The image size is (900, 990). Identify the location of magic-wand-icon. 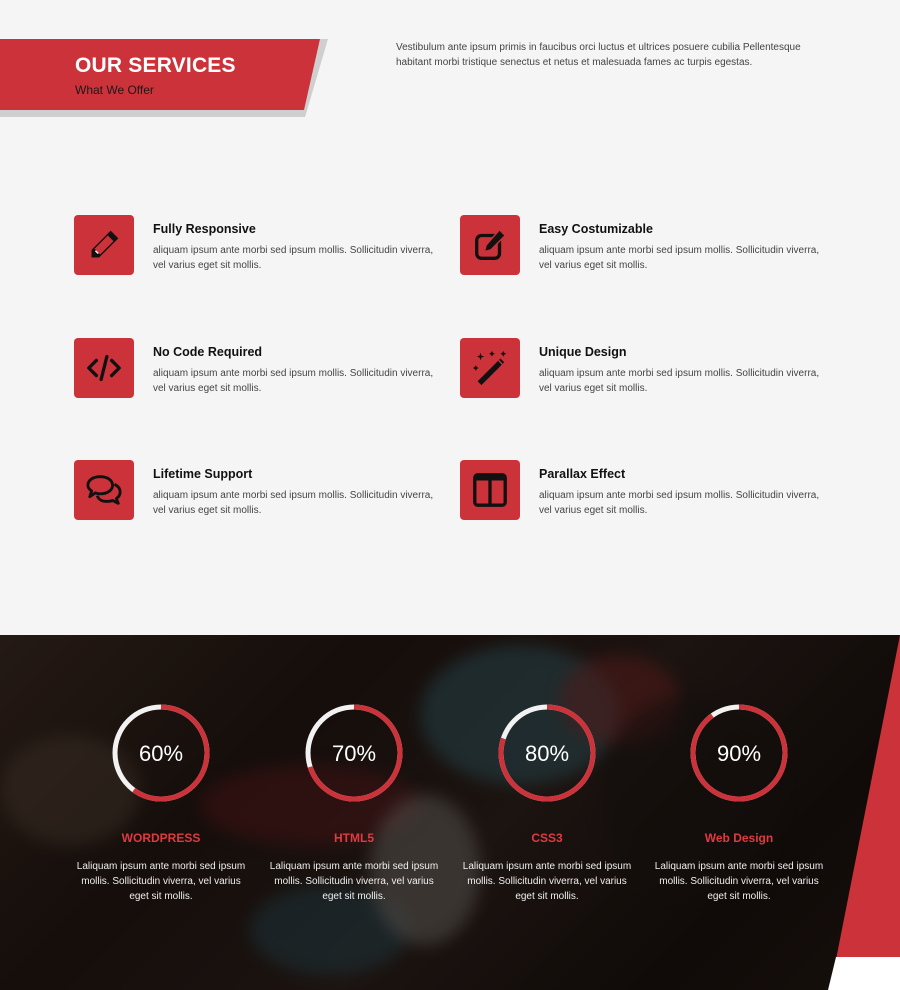
(490, 368).